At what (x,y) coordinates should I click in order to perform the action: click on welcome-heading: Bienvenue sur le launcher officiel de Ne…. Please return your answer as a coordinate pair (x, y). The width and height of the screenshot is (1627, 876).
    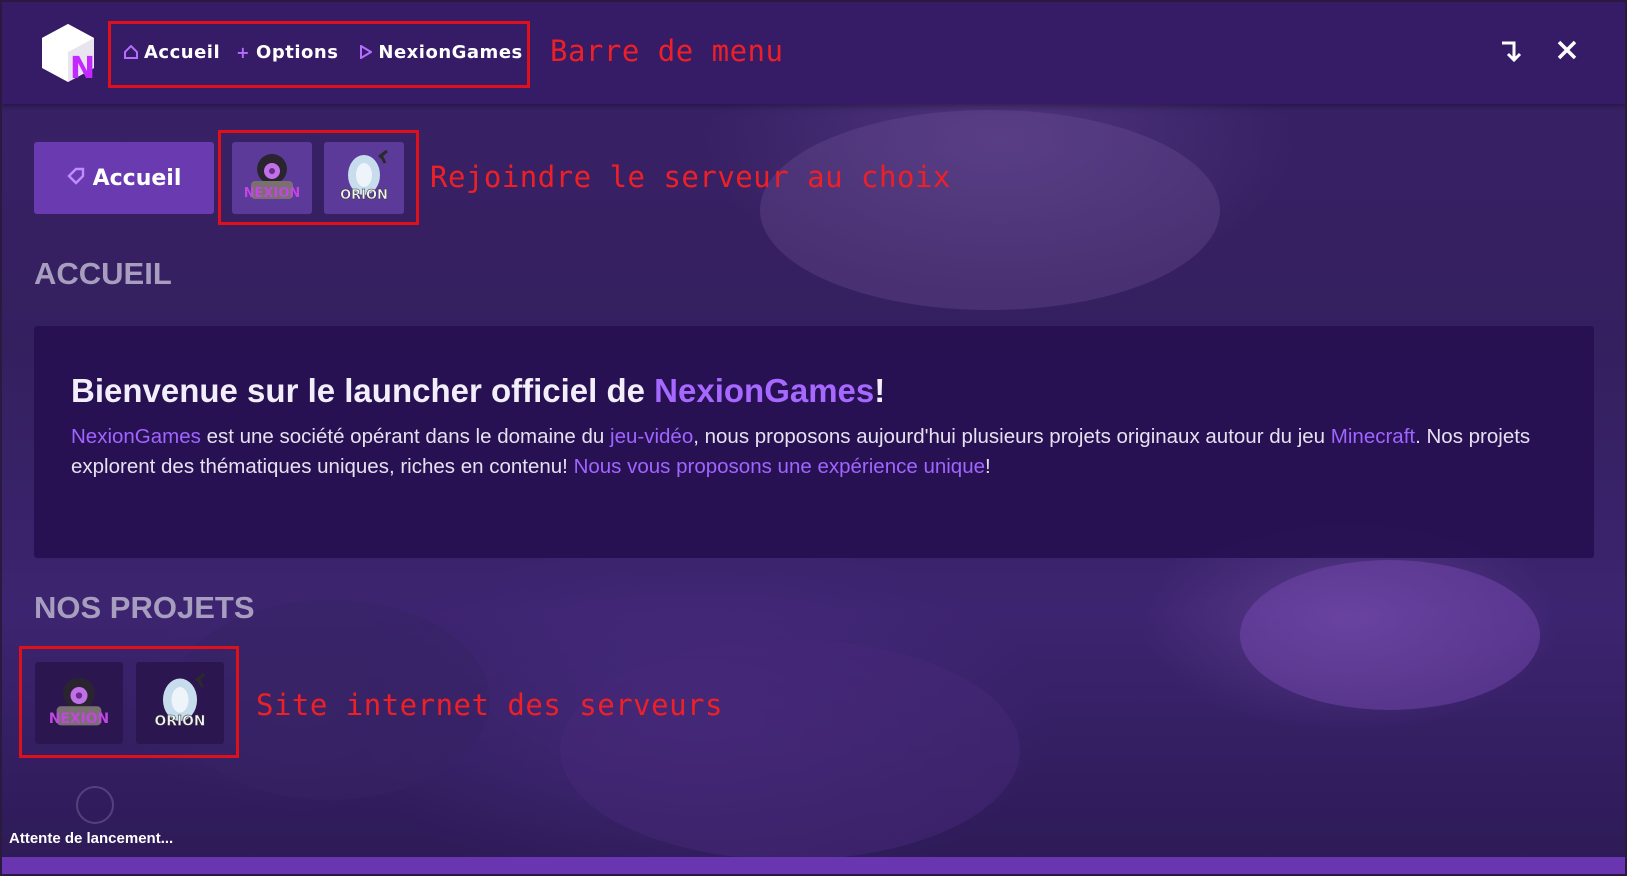
    Looking at the image, I should click on (478, 391).